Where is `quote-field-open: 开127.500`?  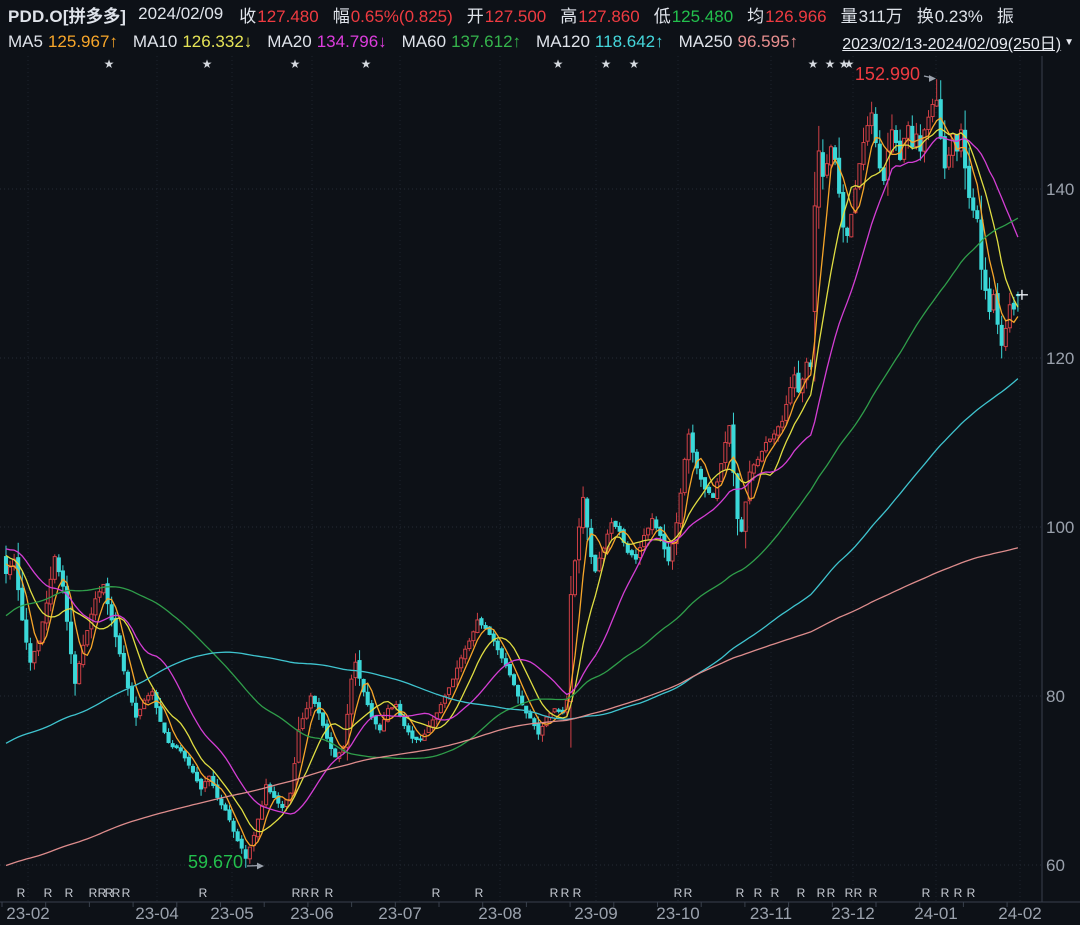
quote-field-open: 开127.500 is located at coordinates (506, 16).